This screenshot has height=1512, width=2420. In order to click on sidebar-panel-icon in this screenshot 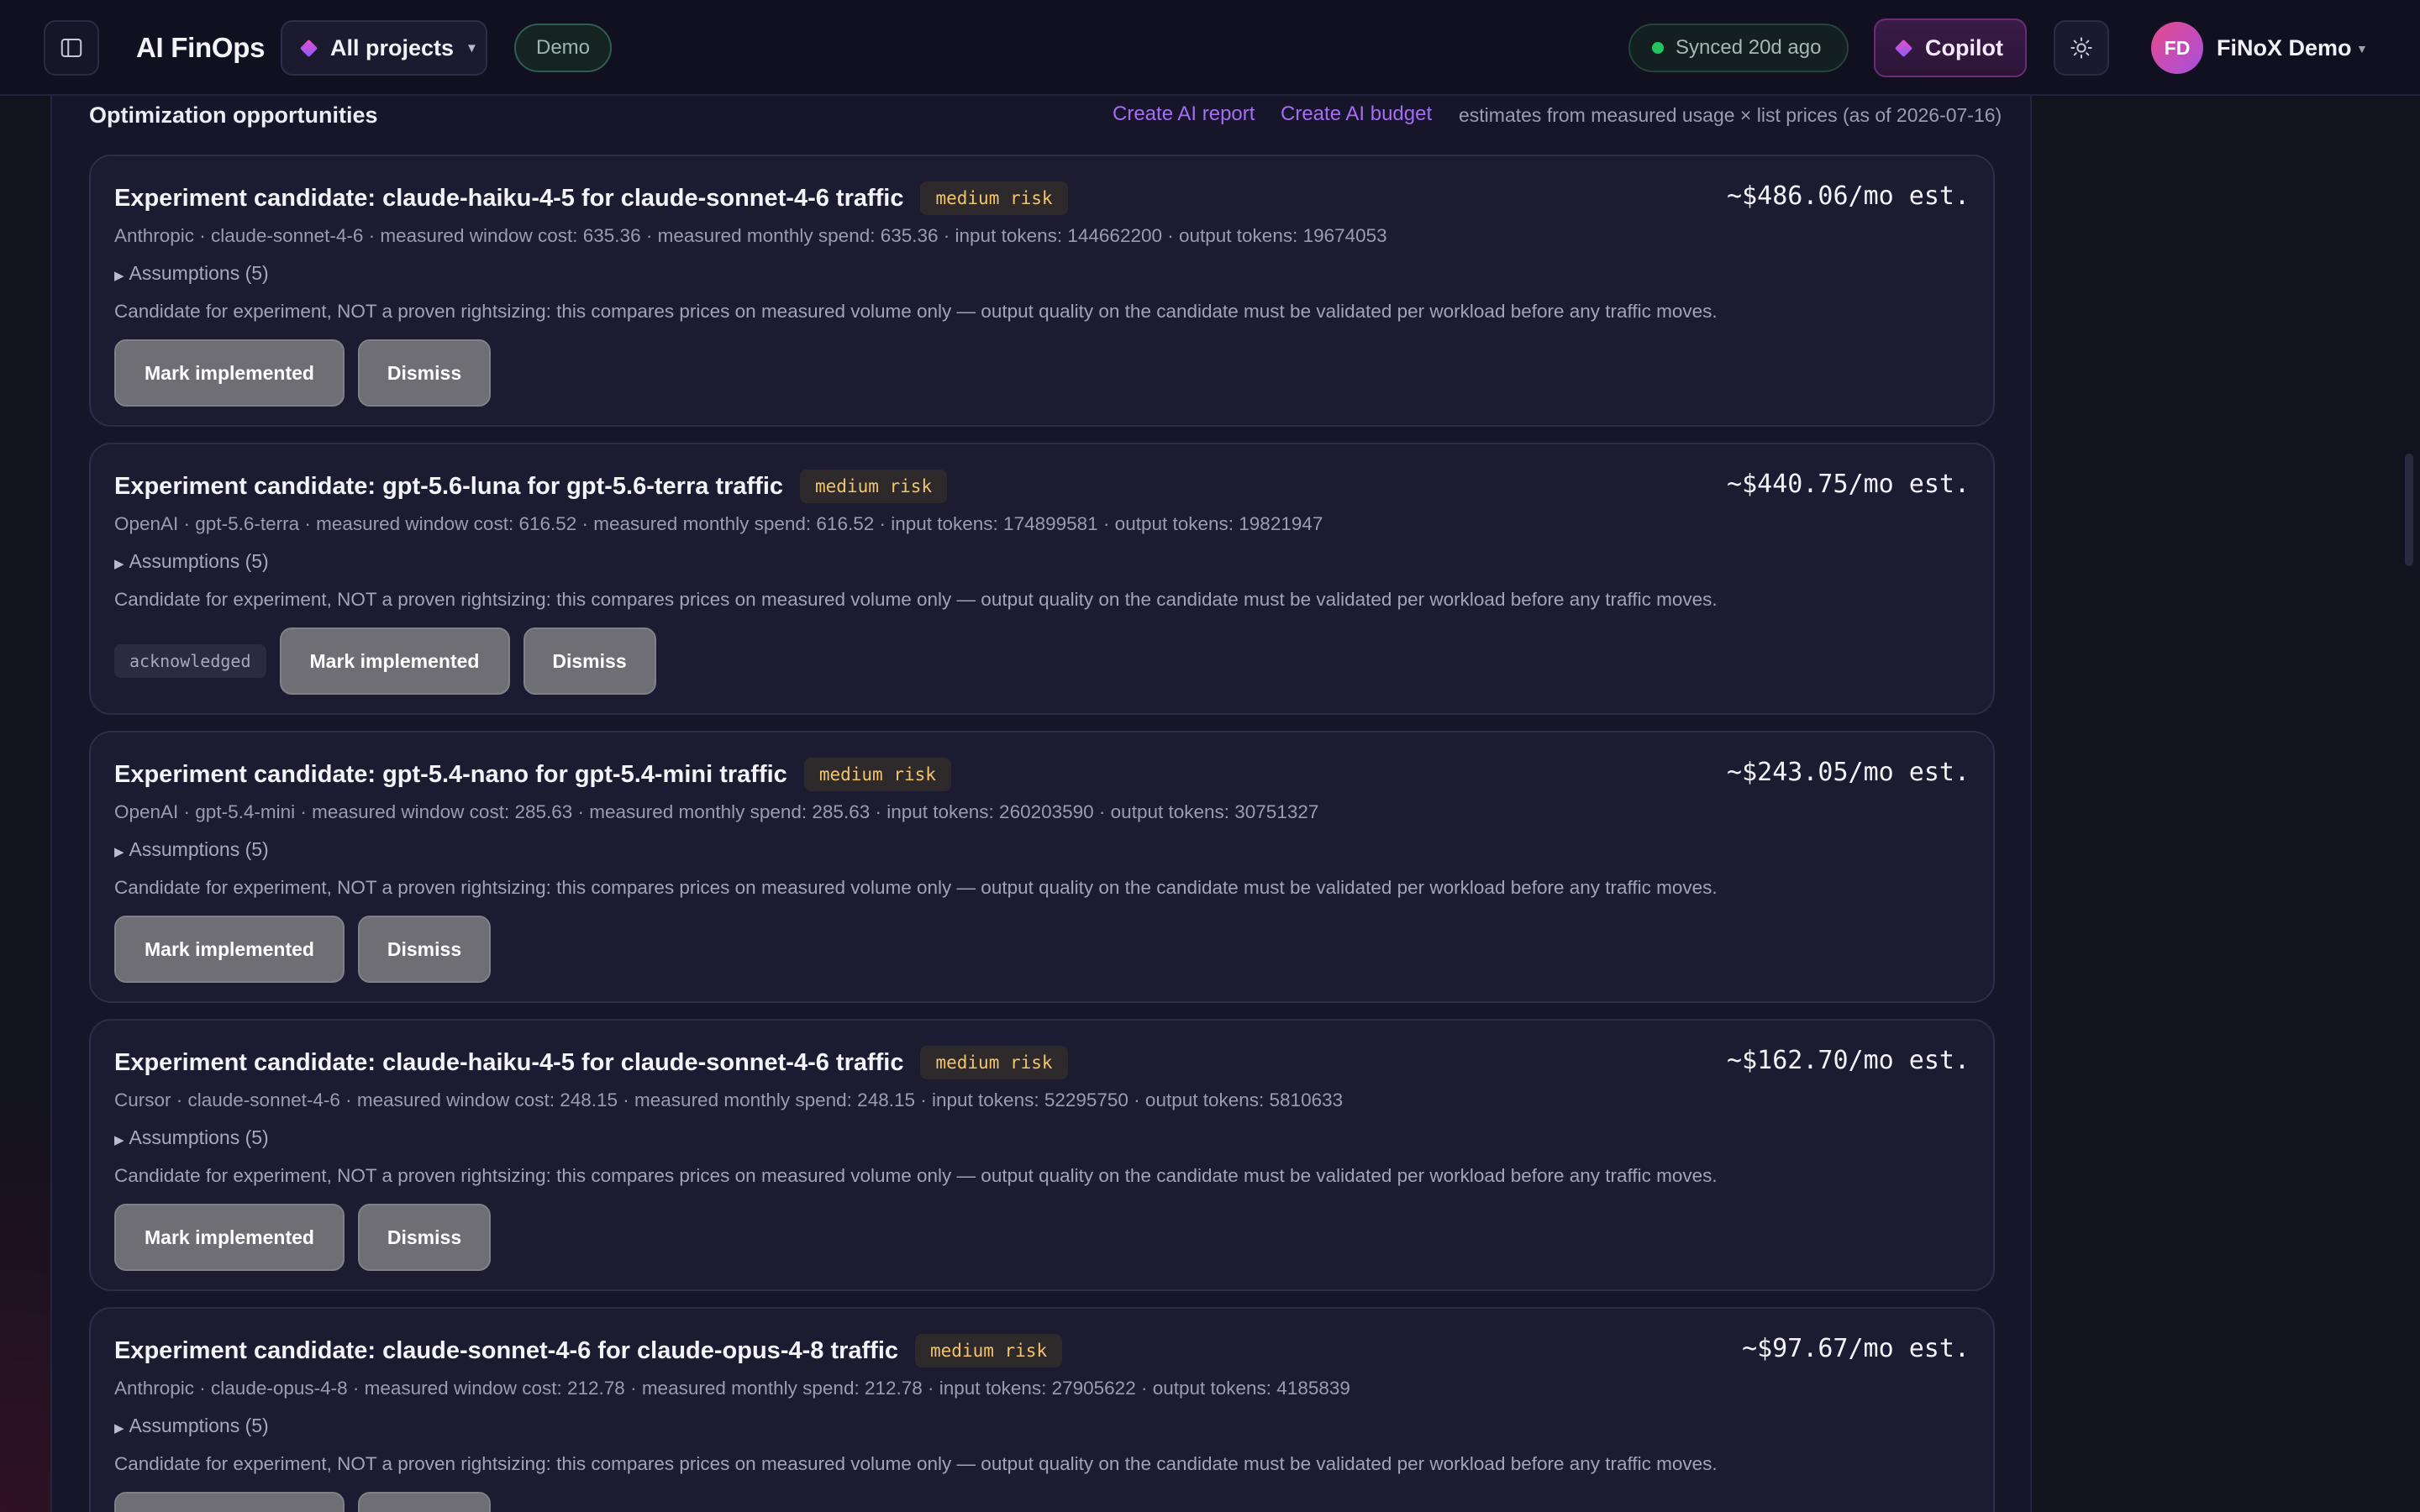, I will do `click(71, 48)`.